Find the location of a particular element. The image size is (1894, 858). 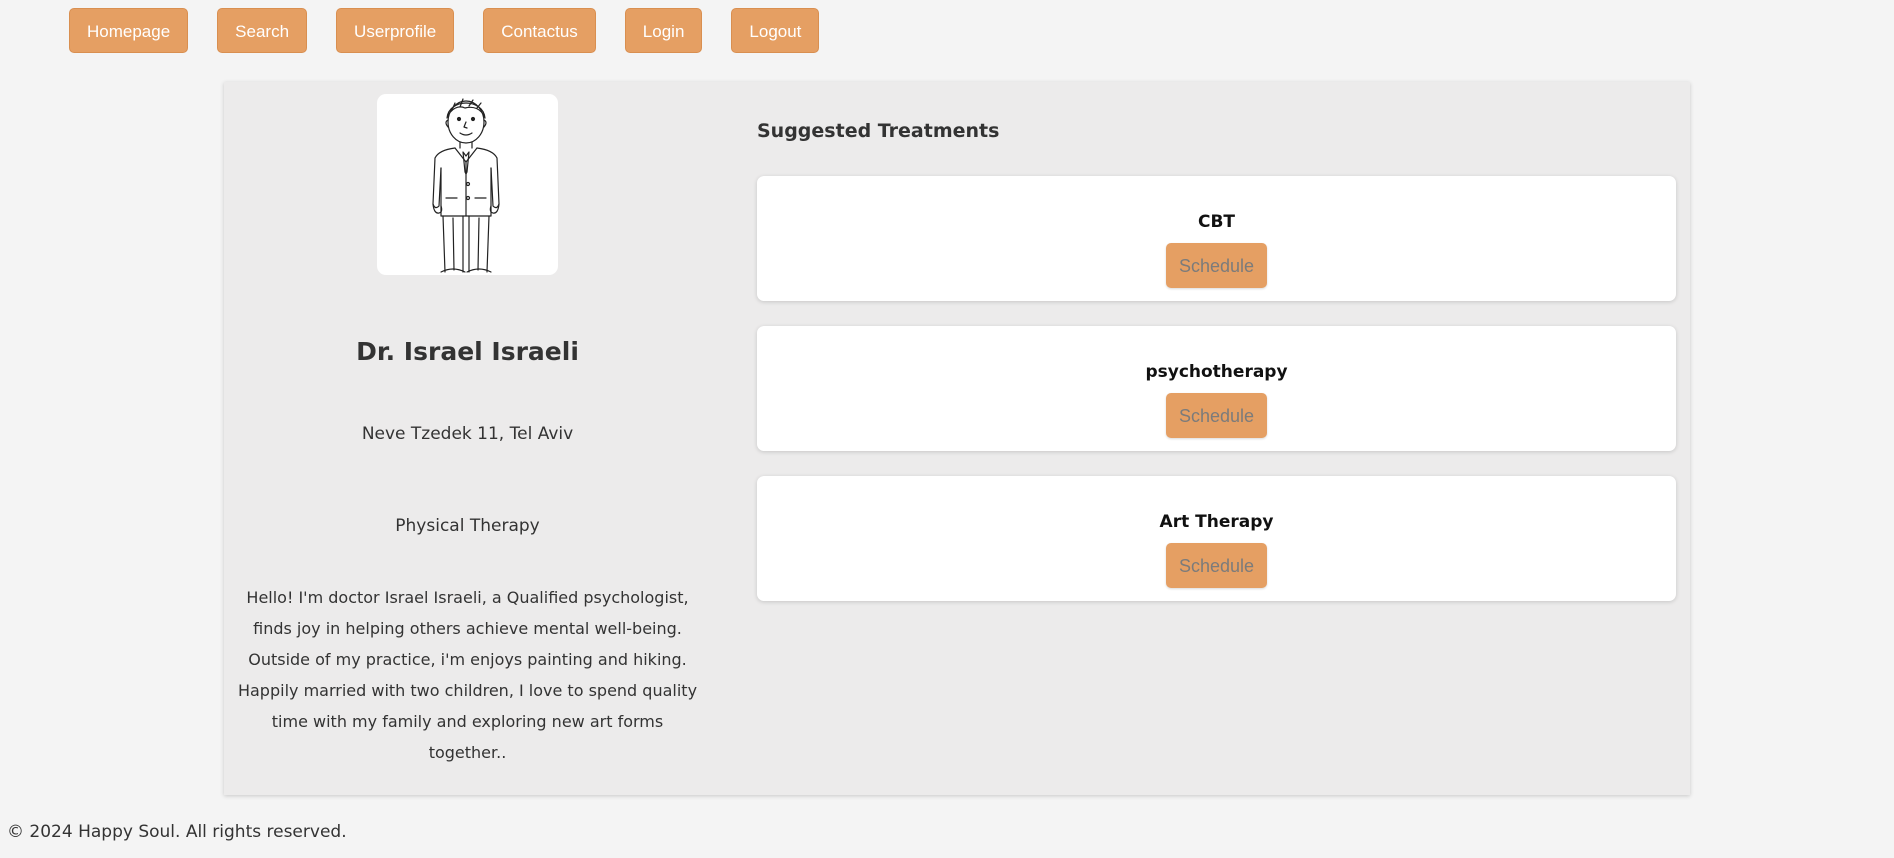

schedule-art-therapy-button: Schedule is located at coordinates (1216, 565).